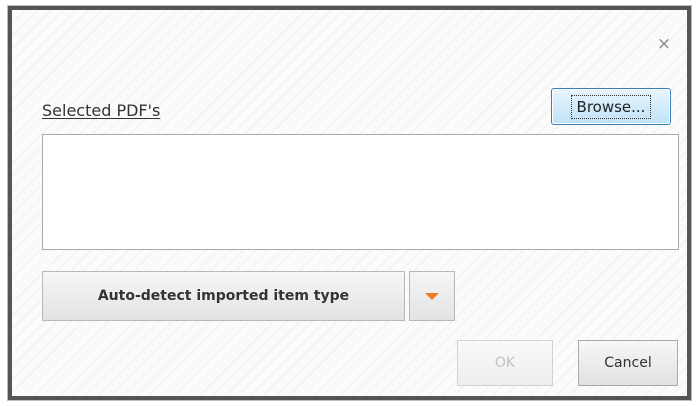 The width and height of the screenshot is (699, 406). I want to click on selected-pdfs-label: Selected PDF's, so click(101, 110).